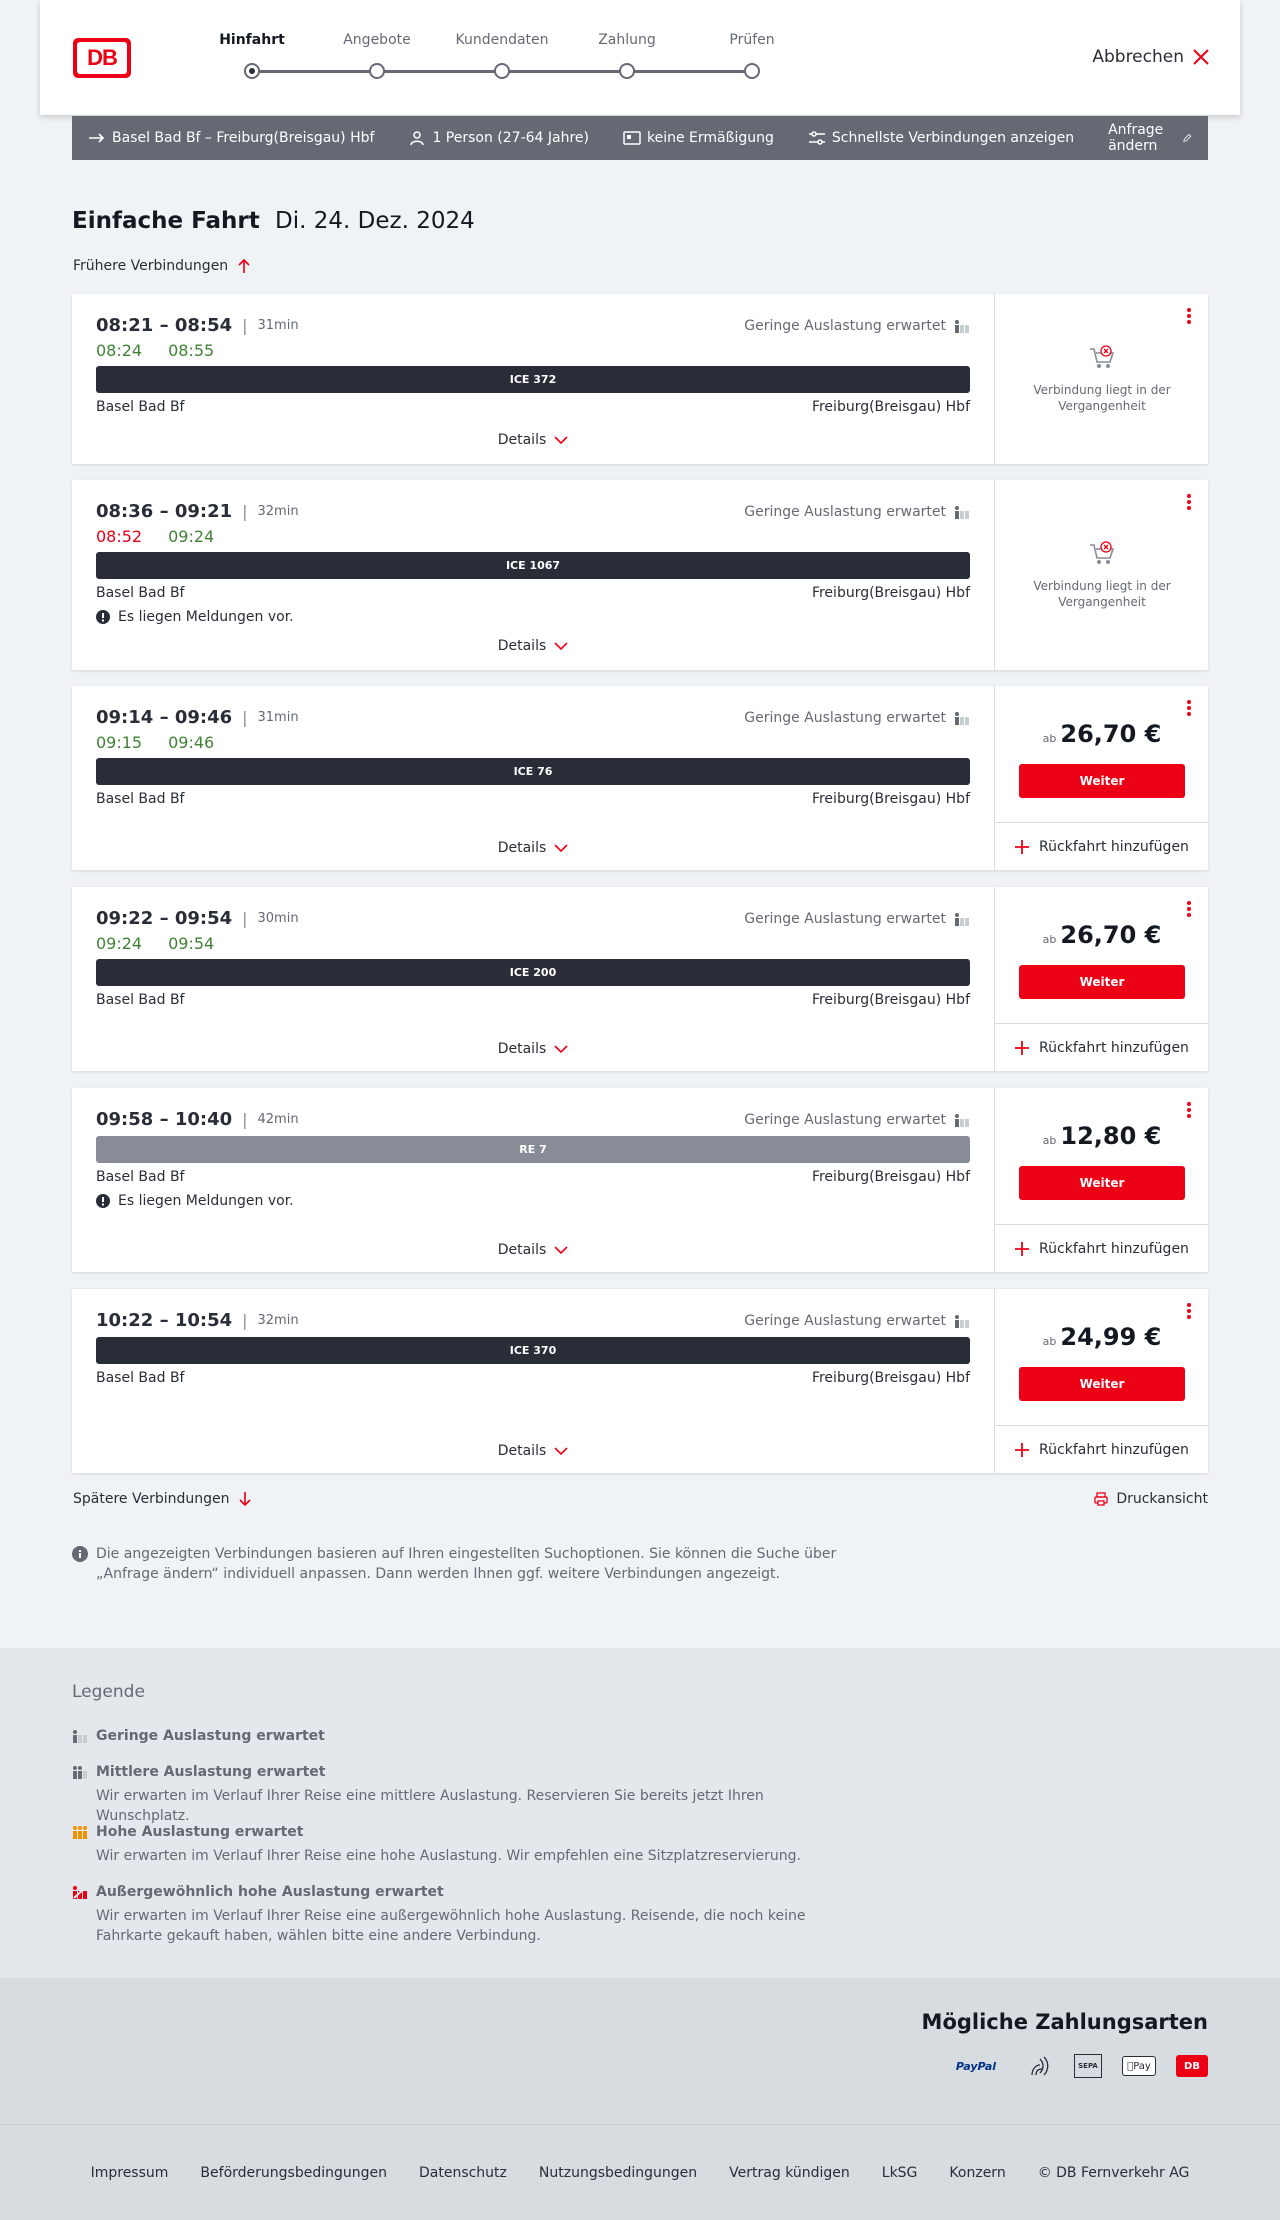 Image resolution: width=1280 pixels, height=2220 pixels. I want to click on person-icon, so click(417, 138).